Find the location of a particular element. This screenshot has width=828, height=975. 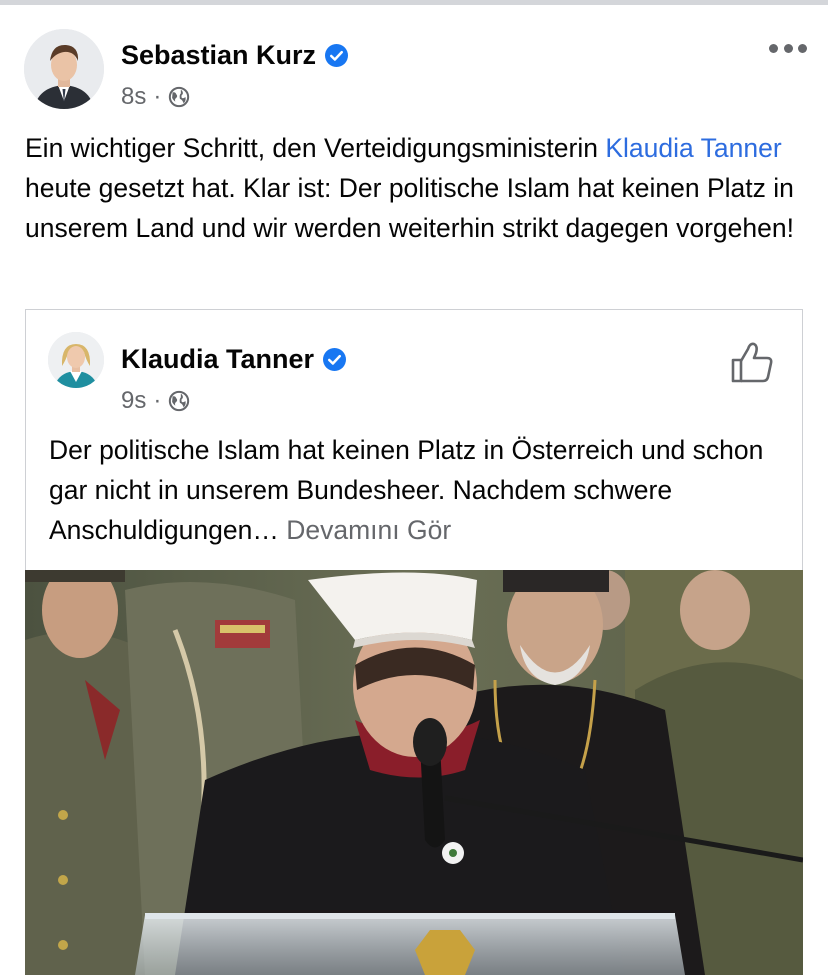

shared-author-avatar is located at coordinates (76, 360).